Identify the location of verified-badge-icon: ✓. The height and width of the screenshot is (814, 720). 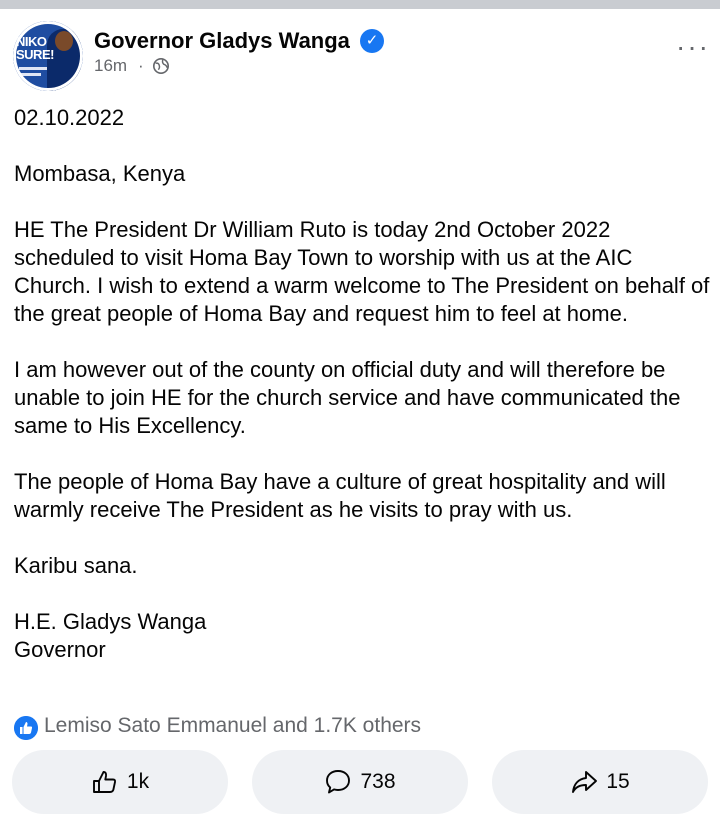
(372, 41).